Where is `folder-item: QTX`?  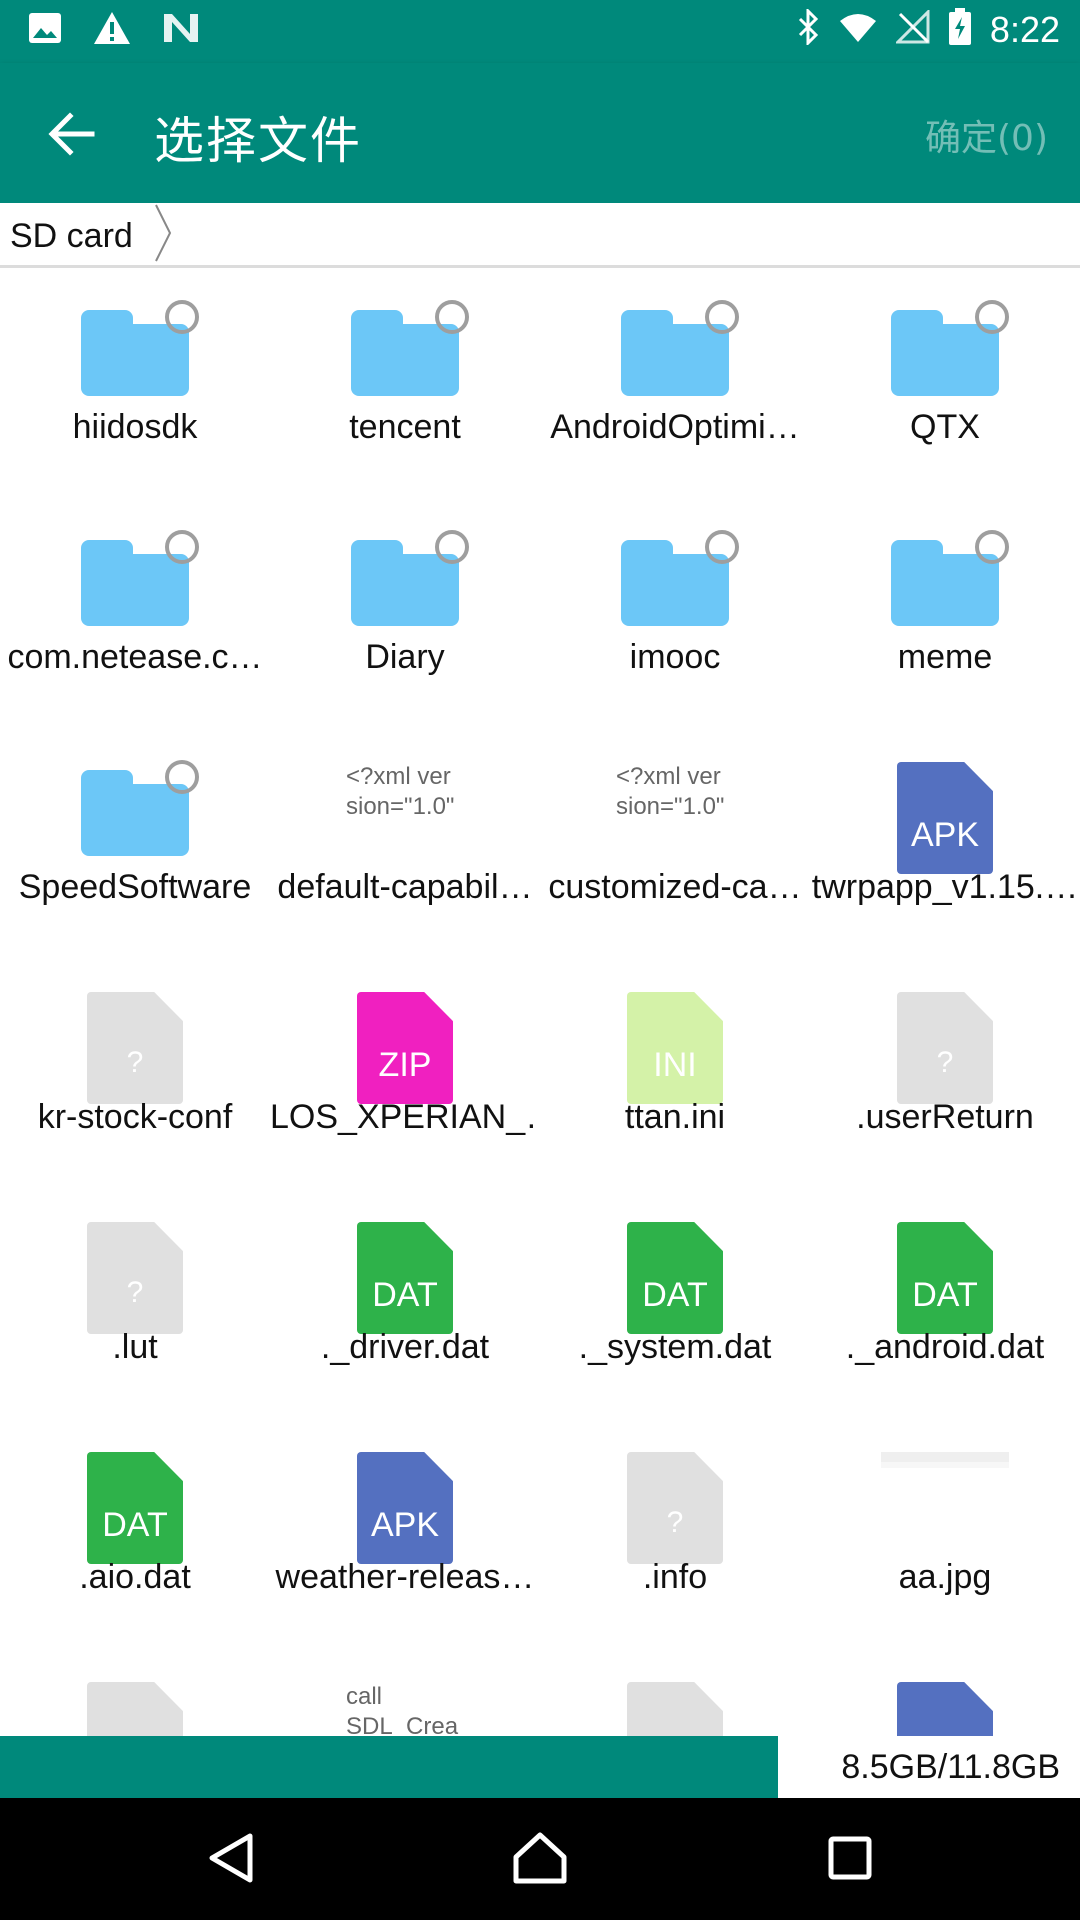 folder-item: QTX is located at coordinates (945, 383).